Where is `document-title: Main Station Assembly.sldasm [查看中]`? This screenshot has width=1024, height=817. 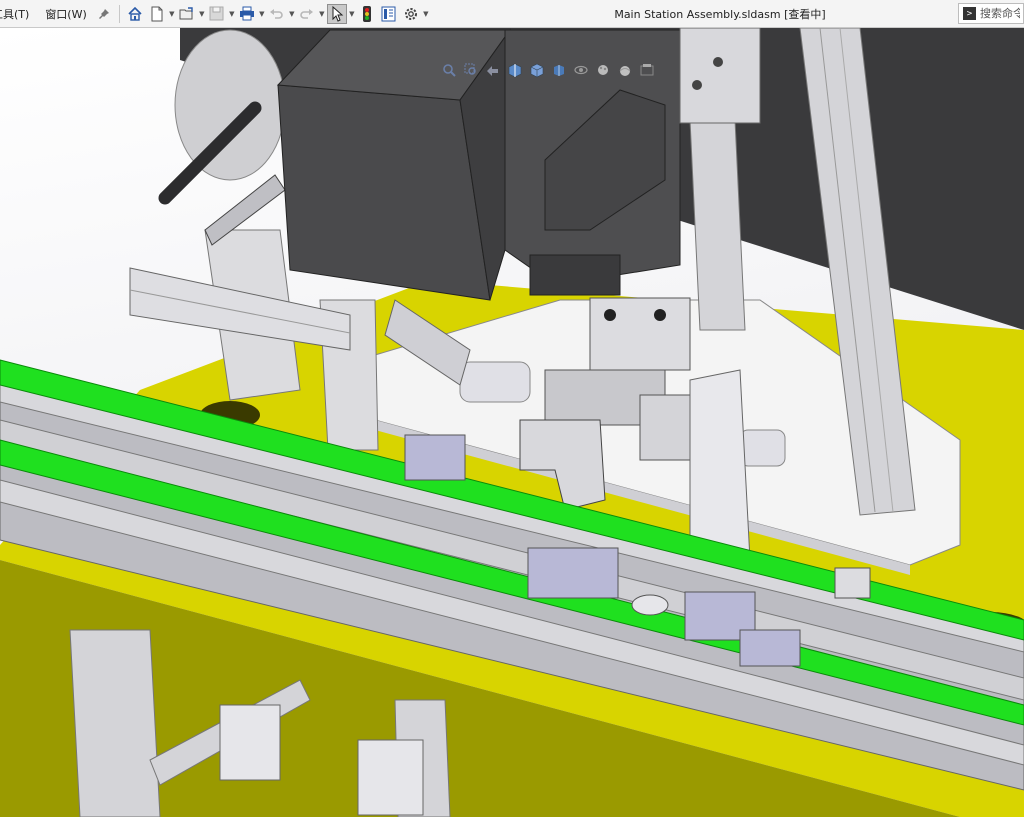
document-title: Main Station Assembly.sldasm [查看中] is located at coordinates (720, 14).